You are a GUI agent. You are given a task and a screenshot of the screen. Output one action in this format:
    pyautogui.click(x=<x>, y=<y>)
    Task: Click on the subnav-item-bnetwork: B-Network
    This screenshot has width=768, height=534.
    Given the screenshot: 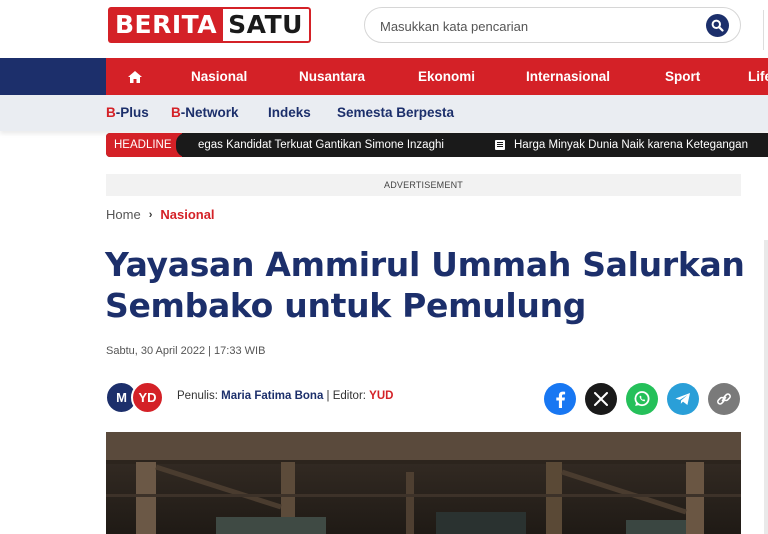 What is the action you would take?
    pyautogui.click(x=205, y=112)
    